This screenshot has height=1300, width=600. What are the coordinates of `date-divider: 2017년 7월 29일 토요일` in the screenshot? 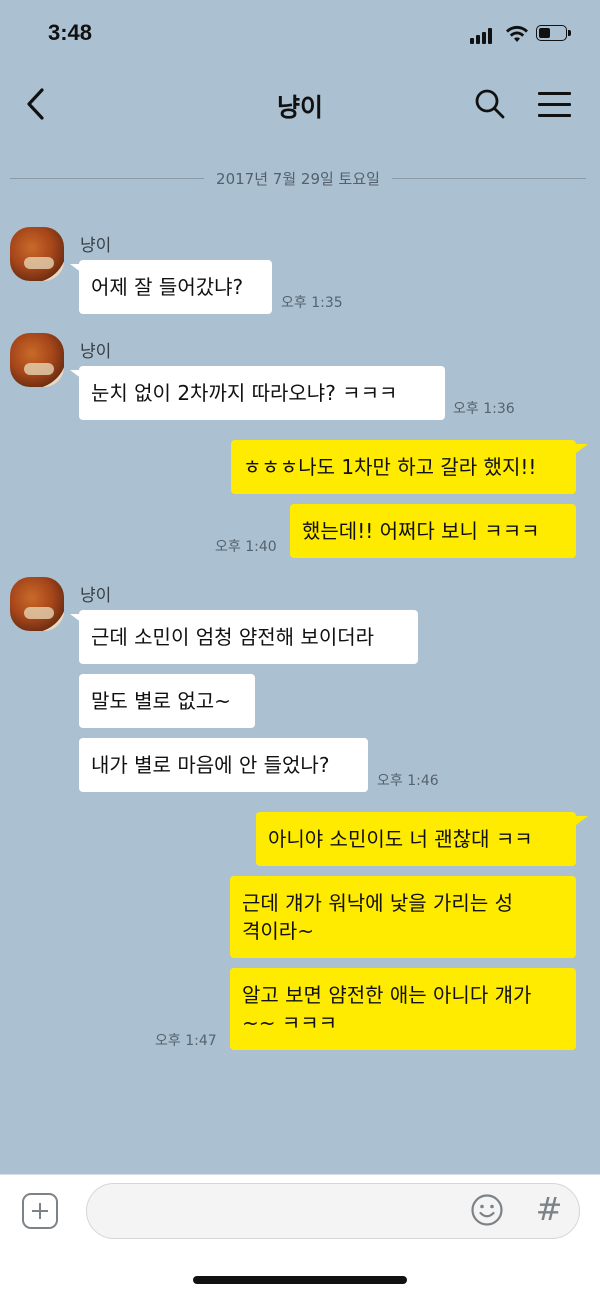 It's located at (298, 178).